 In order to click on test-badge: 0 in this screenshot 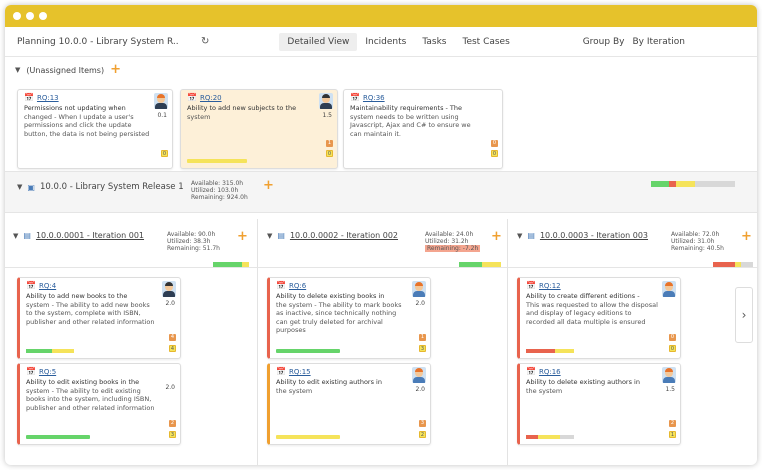, I will do `click(494, 153)`.